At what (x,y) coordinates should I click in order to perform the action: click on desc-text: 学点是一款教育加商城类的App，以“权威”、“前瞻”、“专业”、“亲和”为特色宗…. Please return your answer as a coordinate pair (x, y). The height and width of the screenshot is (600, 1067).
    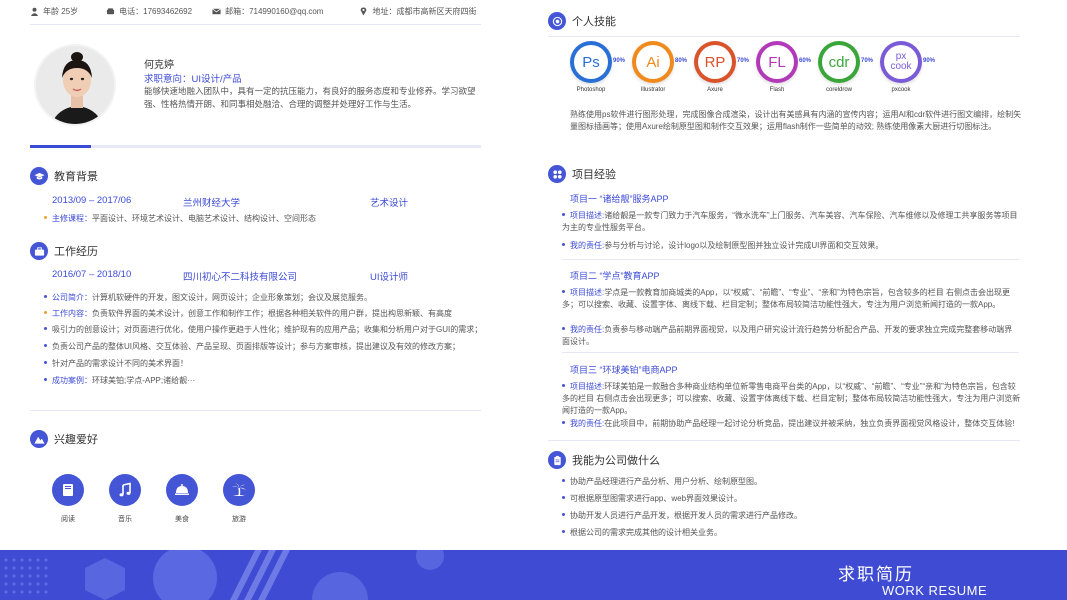
    Looking at the image, I should click on (786, 298).